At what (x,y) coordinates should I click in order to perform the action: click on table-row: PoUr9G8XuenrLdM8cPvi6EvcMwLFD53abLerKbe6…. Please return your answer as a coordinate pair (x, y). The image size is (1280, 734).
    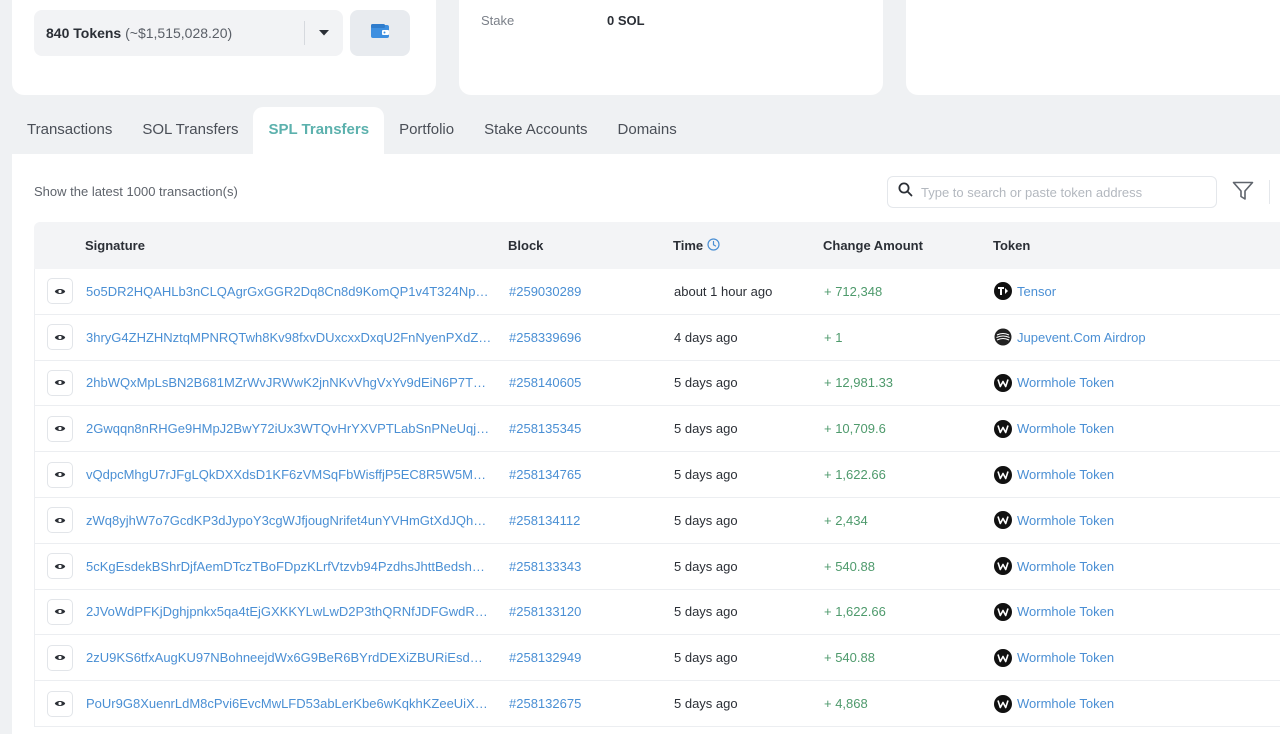
    Looking at the image, I should click on (657, 704).